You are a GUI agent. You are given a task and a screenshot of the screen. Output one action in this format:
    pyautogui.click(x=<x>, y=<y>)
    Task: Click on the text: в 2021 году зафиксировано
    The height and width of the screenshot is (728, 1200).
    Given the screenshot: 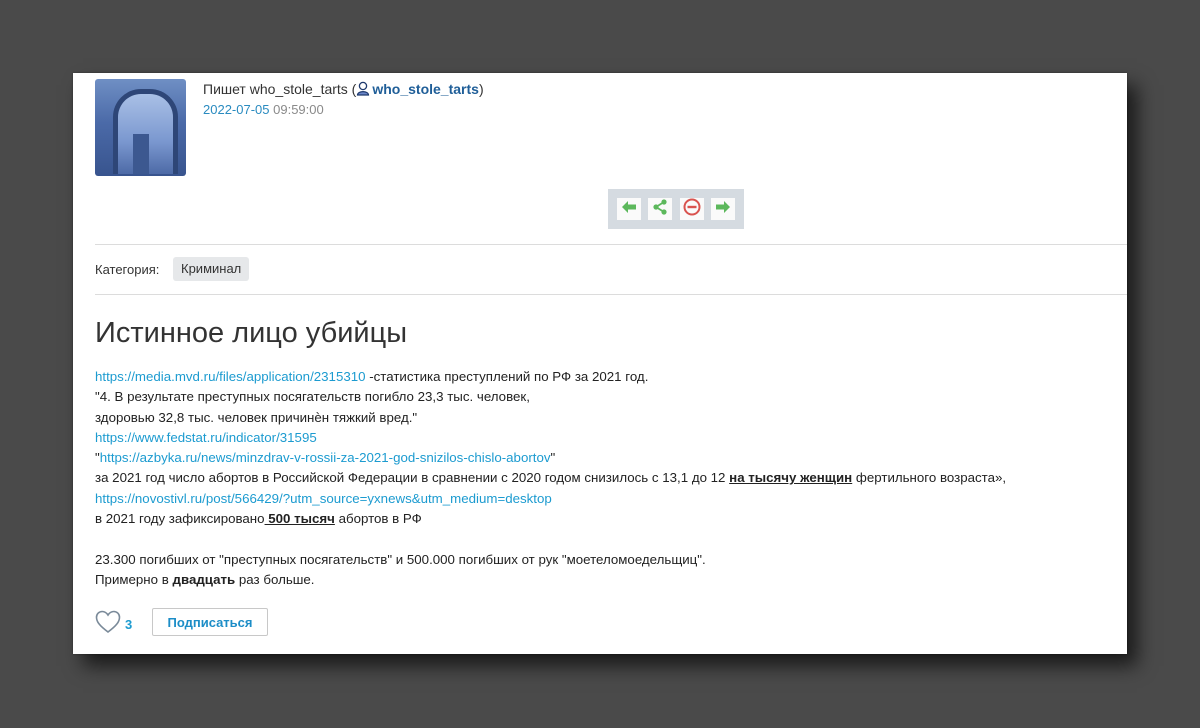 What is the action you would take?
    pyautogui.click(x=180, y=519)
    